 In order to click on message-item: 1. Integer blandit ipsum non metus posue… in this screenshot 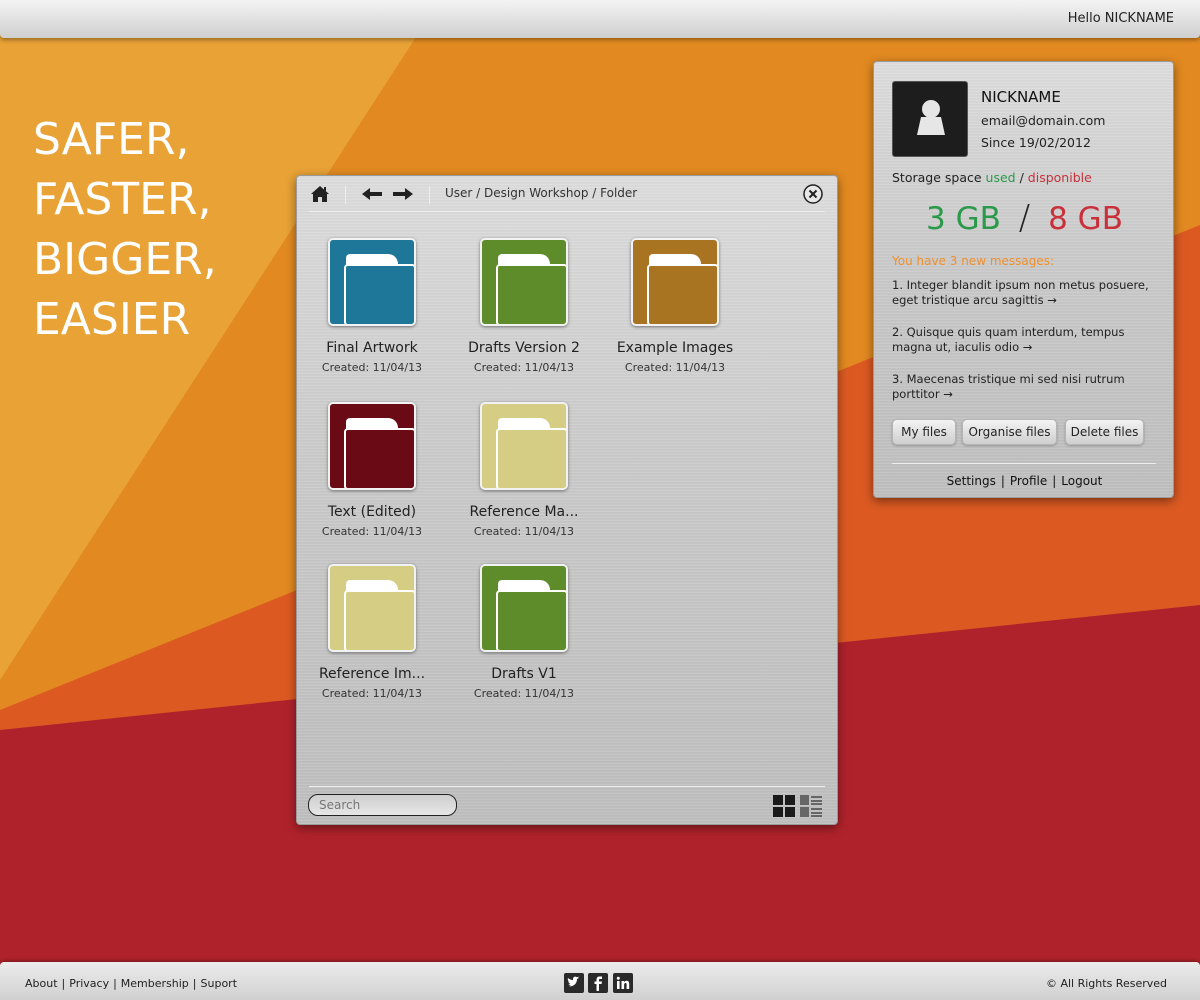, I will do `click(1027, 293)`.